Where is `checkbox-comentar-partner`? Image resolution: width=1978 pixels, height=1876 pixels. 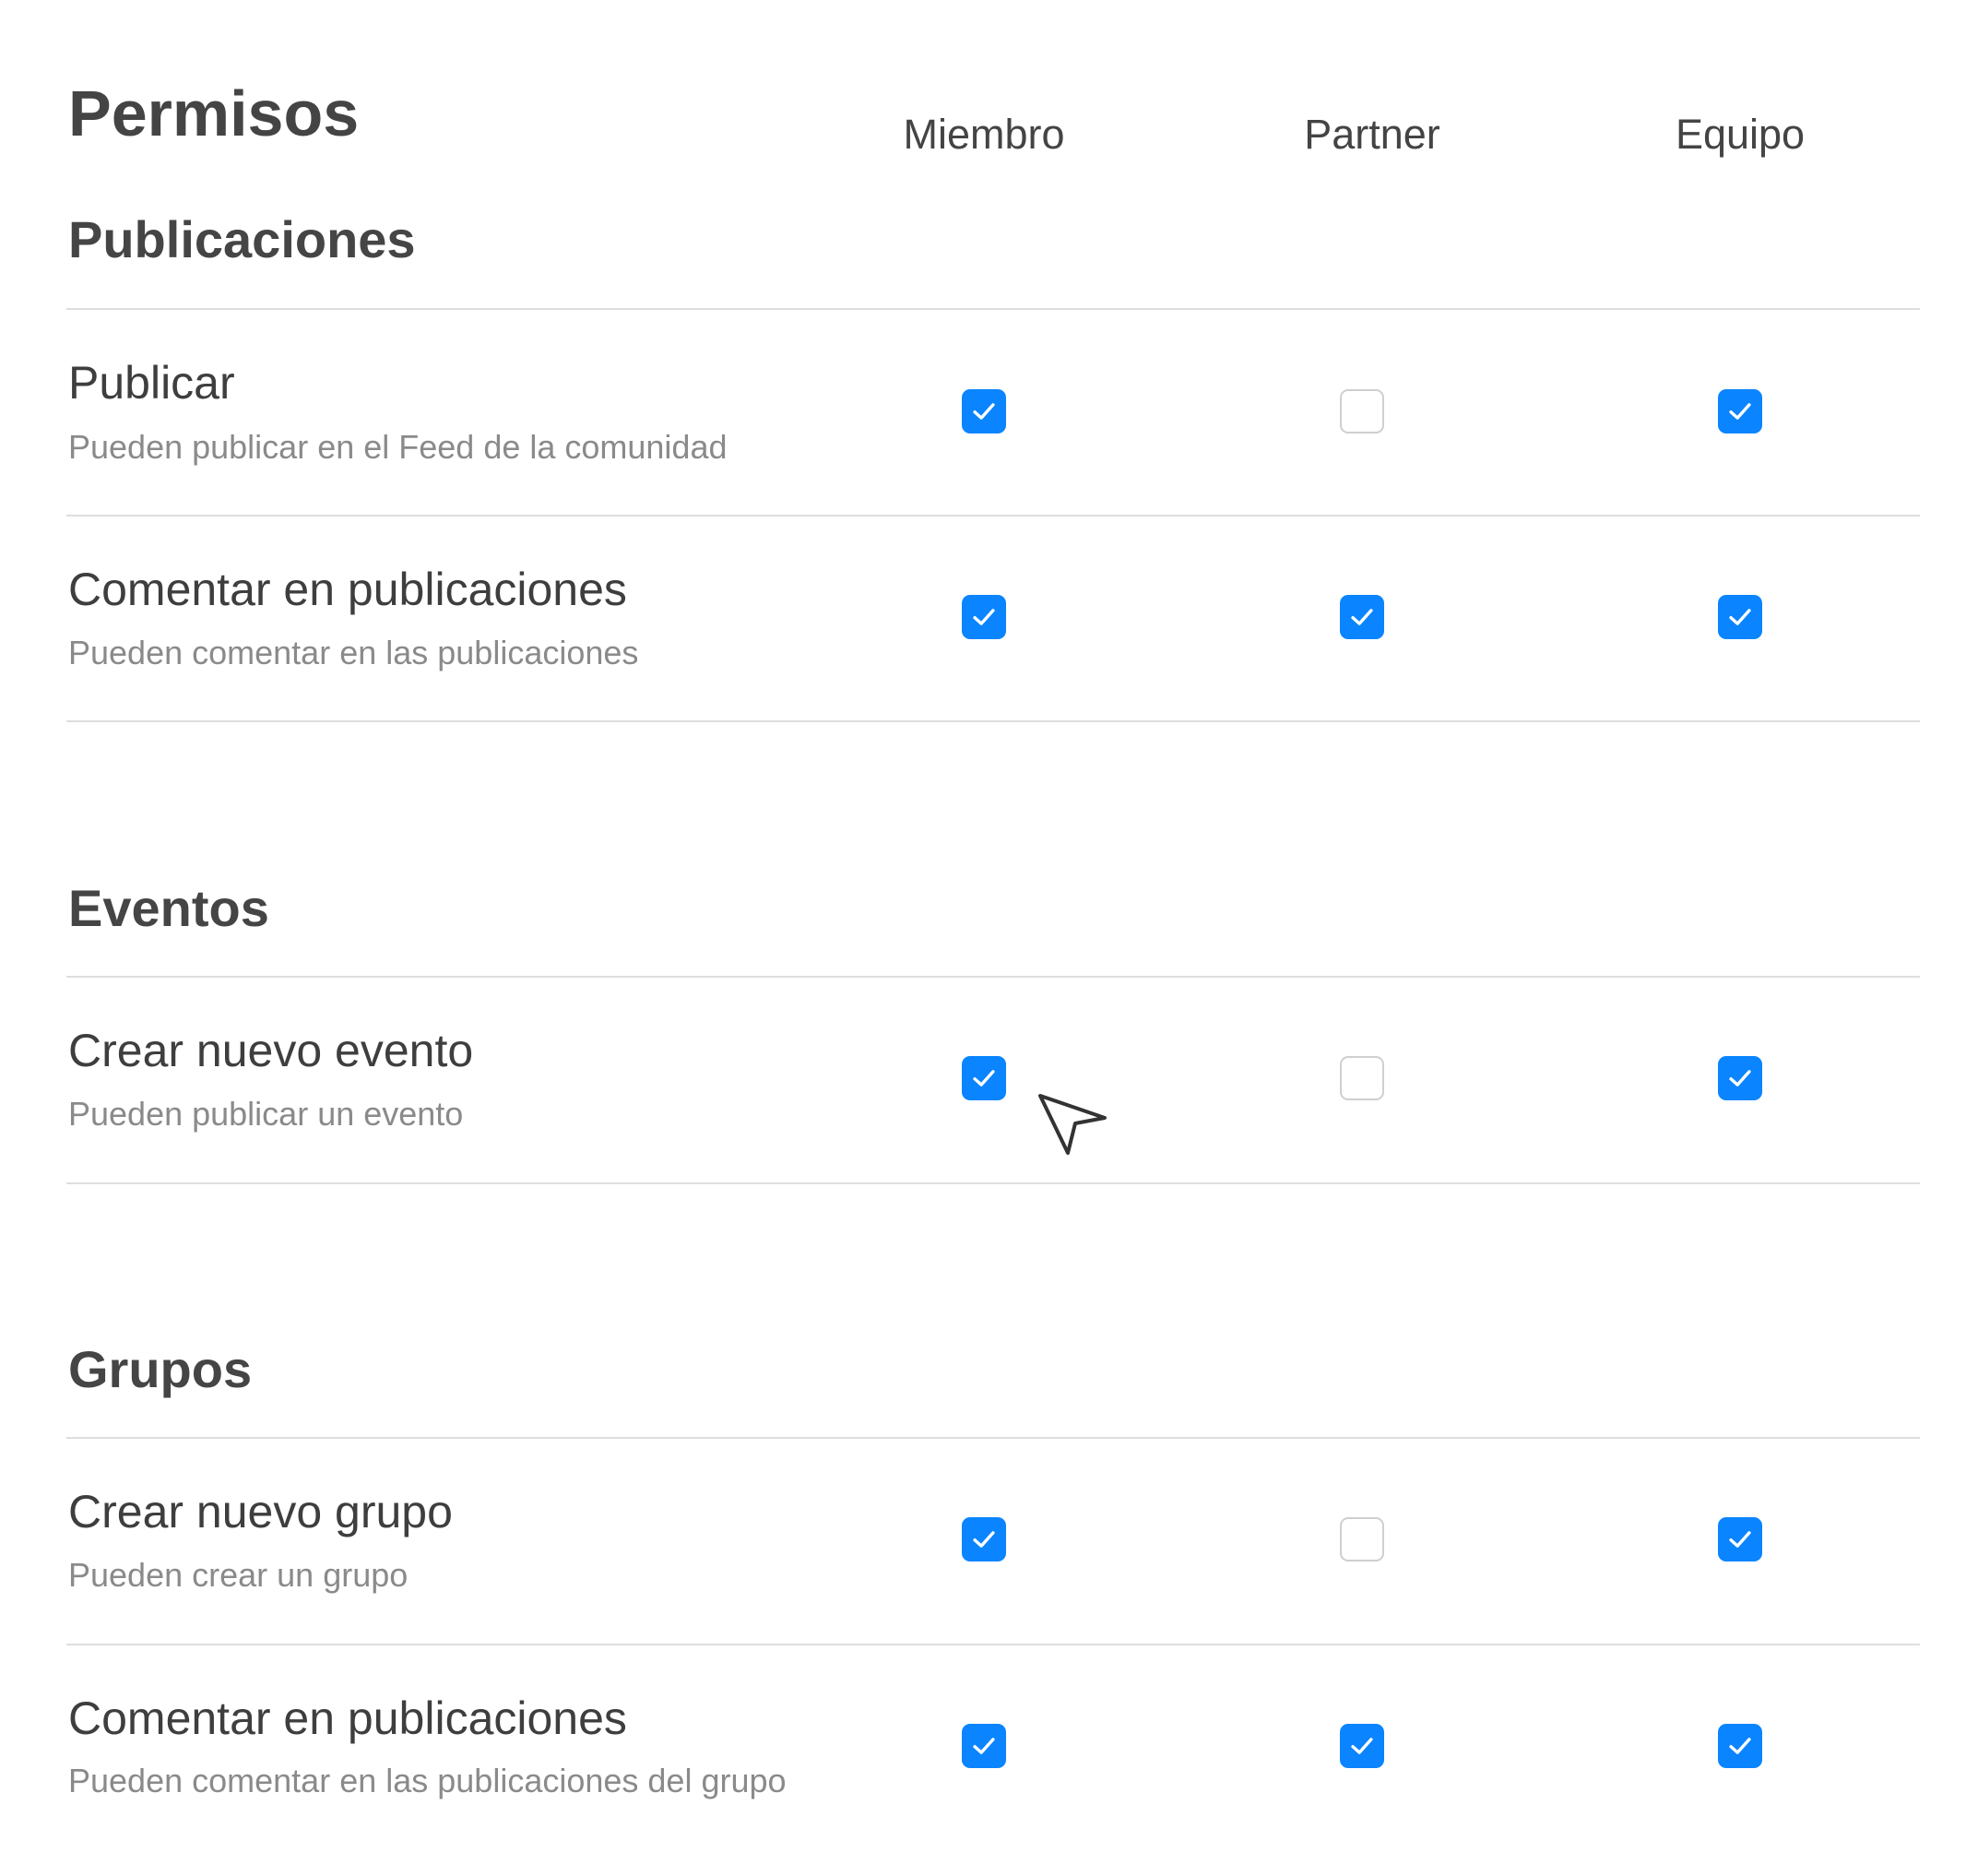 checkbox-comentar-partner is located at coordinates (1362, 617).